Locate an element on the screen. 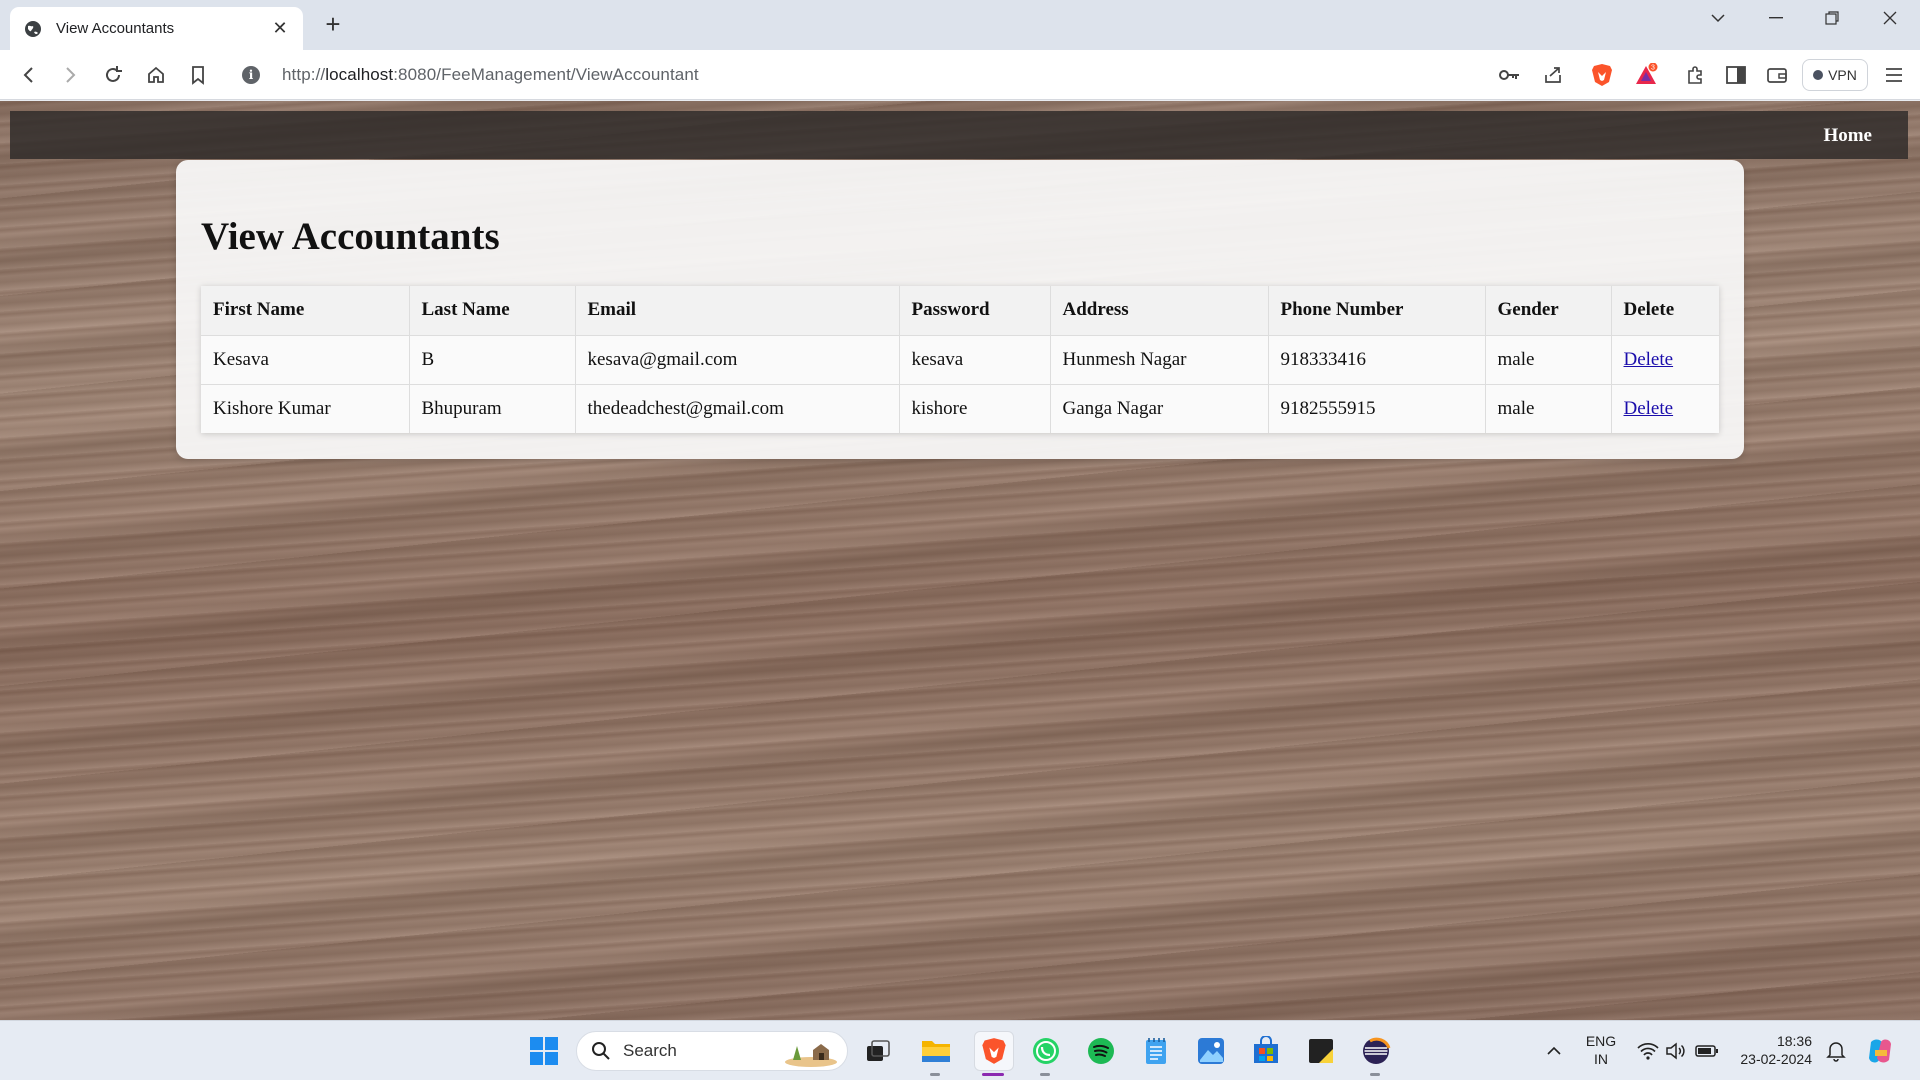 Image resolution: width=1920 pixels, height=1080 pixels. email-cell: kesava@gmail.com is located at coordinates (737, 360).